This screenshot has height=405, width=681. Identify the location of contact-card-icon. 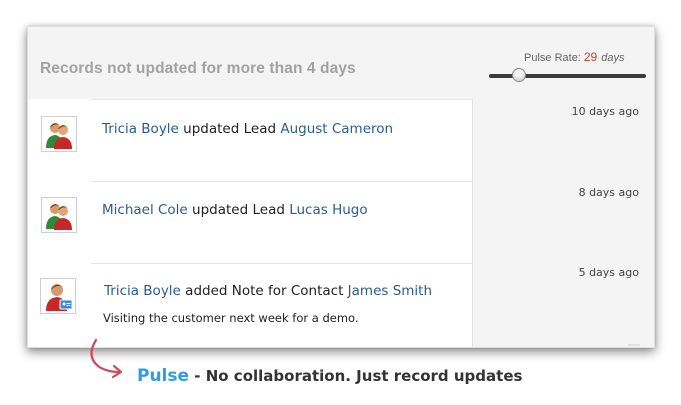
(59, 297).